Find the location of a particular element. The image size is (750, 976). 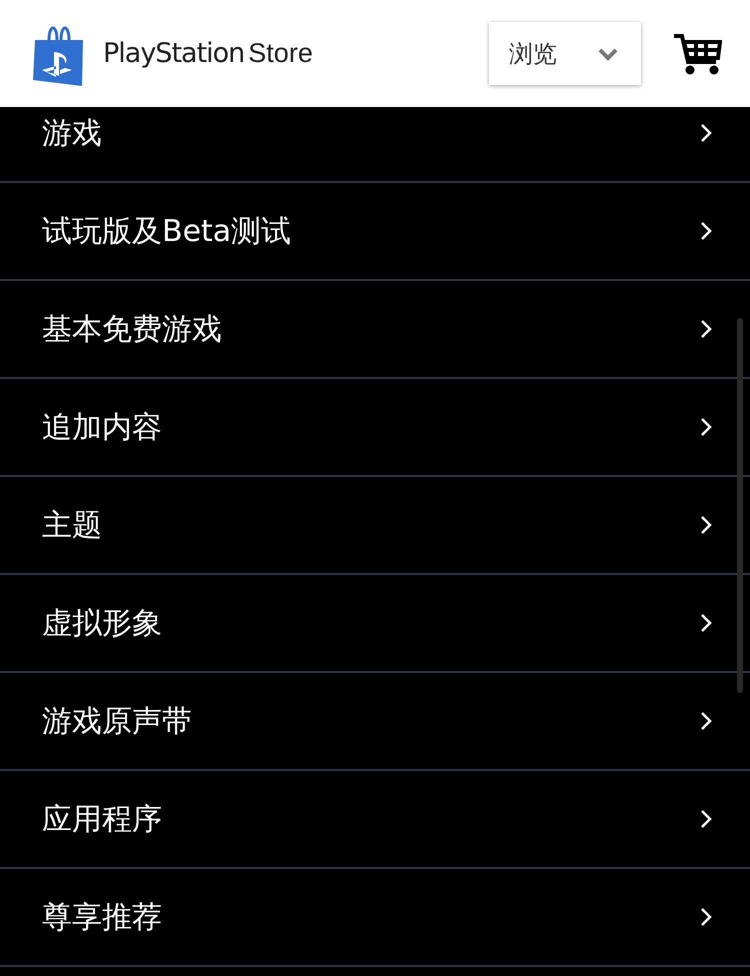

category-label: 试玩版及Beta测试 is located at coordinates (167, 231).